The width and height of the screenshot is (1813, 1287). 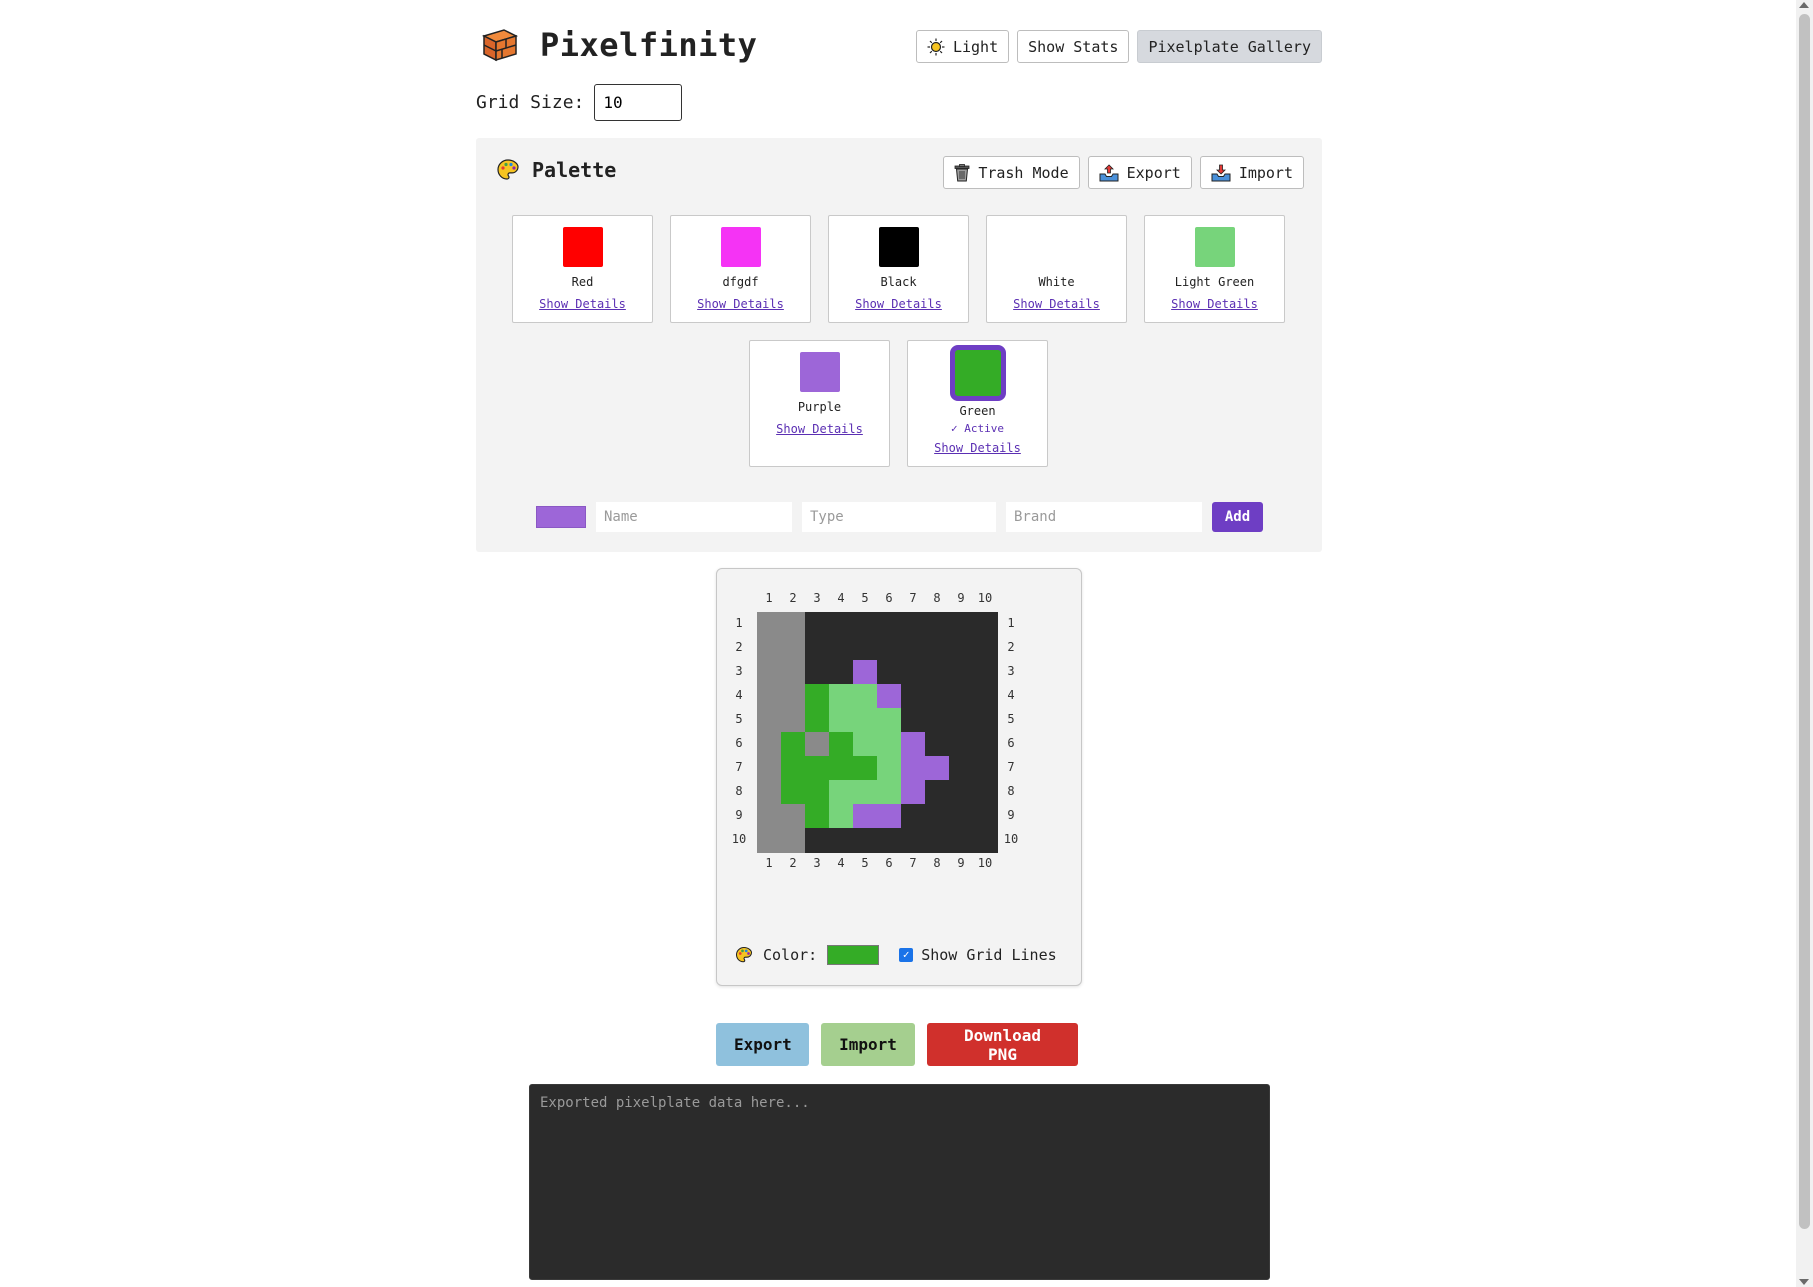 I want to click on export-button: Export, so click(x=762, y=1044).